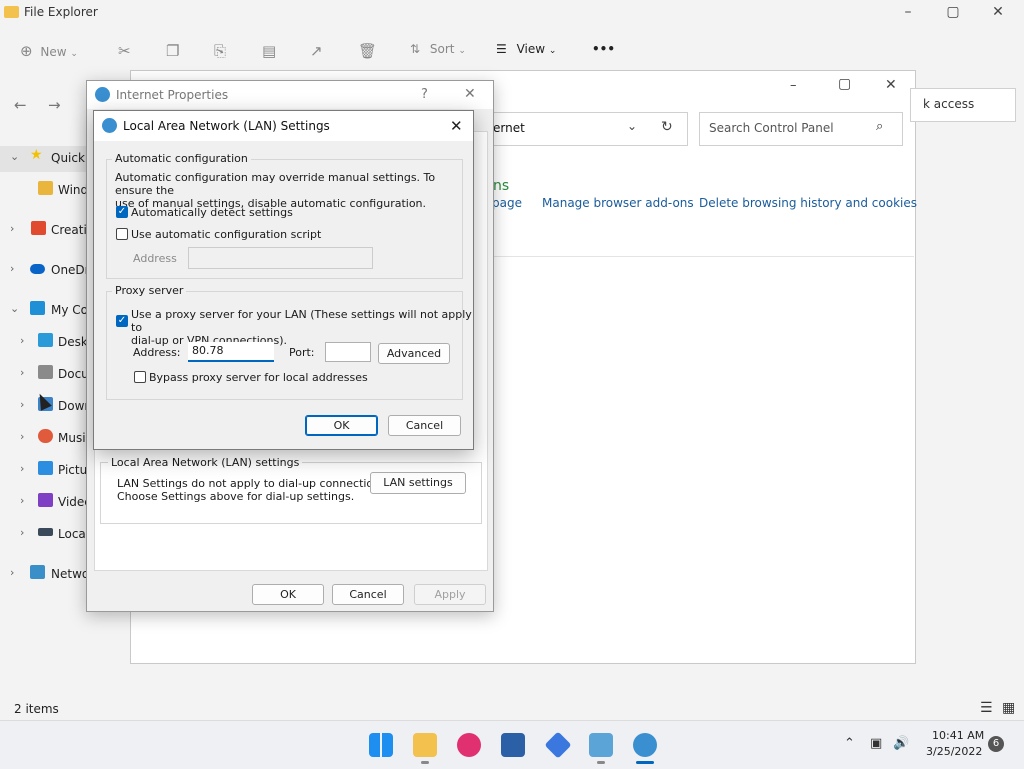  Describe the element at coordinates (996, 744) in the screenshot. I see `notification-badge: 6` at that location.